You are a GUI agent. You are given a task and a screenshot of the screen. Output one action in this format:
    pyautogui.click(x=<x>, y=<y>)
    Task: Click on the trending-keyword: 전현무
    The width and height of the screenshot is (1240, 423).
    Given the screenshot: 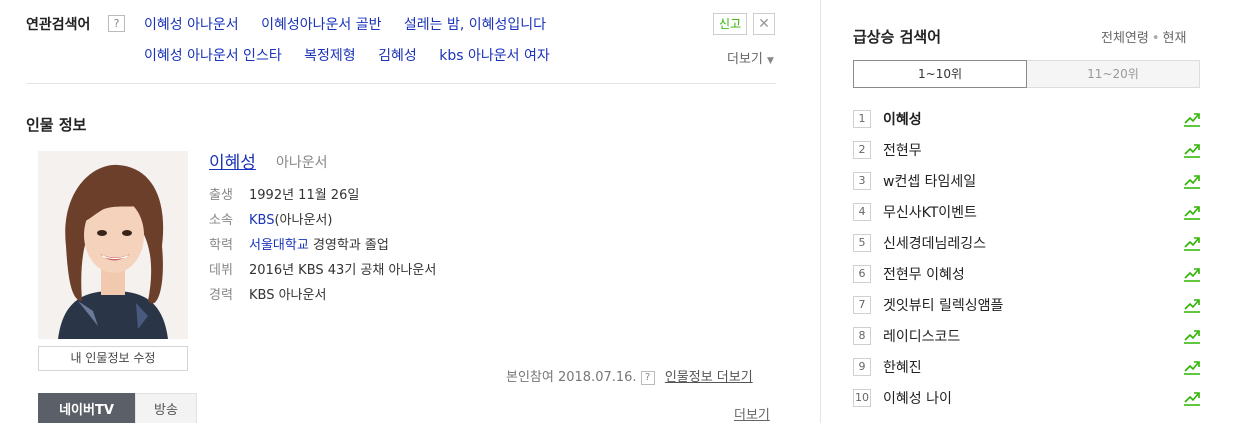 What is the action you would take?
    pyautogui.click(x=902, y=150)
    